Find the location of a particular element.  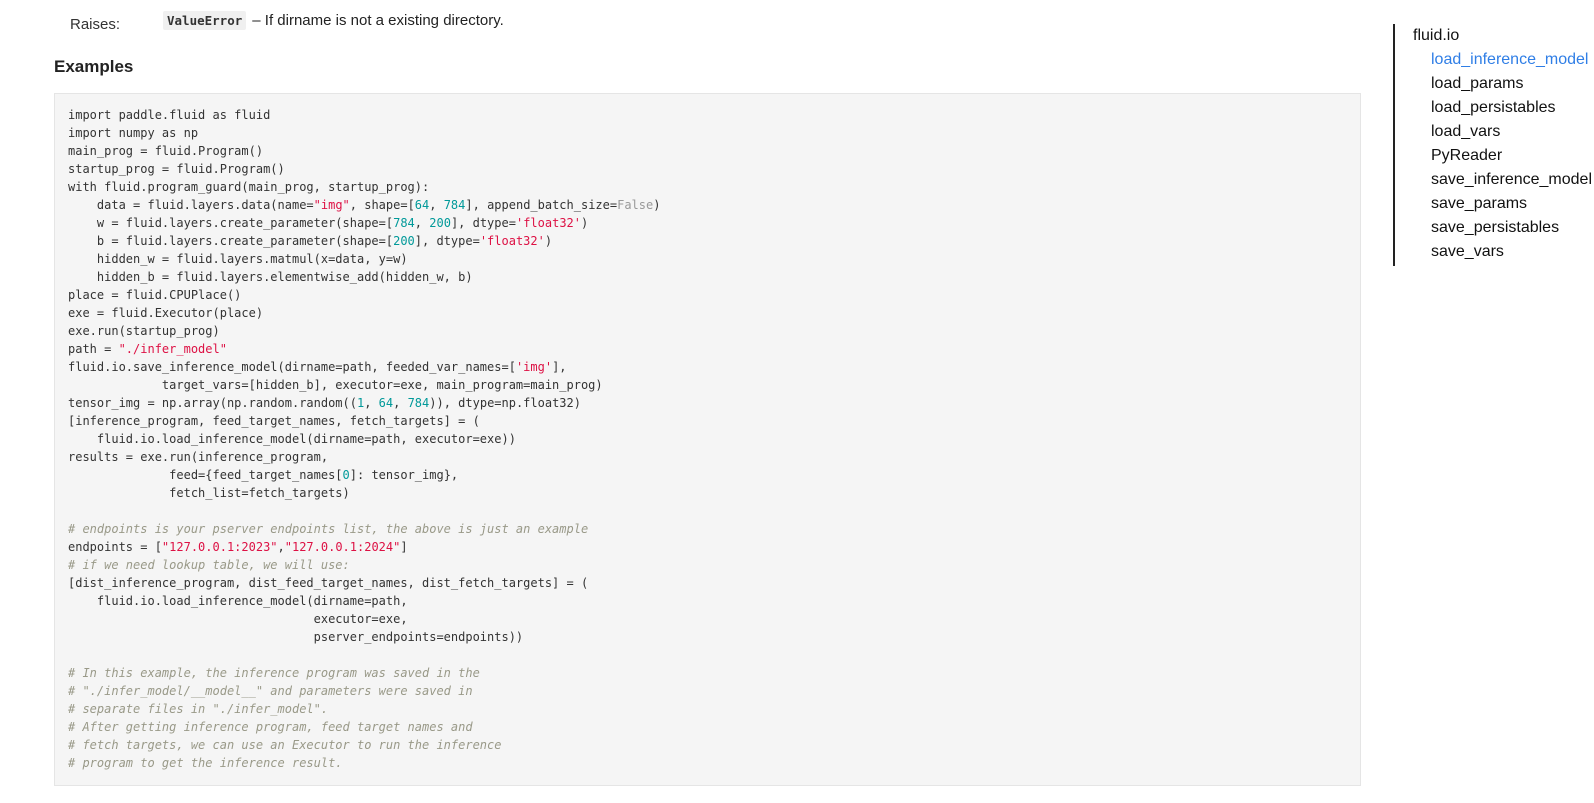

code-token: executor=exe, is located at coordinates (238, 619).